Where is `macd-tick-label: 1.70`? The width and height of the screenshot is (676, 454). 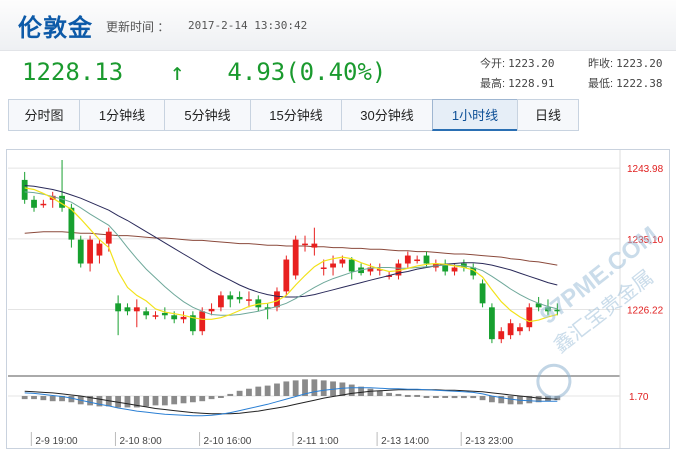 macd-tick-label: 1.70 is located at coordinates (639, 397).